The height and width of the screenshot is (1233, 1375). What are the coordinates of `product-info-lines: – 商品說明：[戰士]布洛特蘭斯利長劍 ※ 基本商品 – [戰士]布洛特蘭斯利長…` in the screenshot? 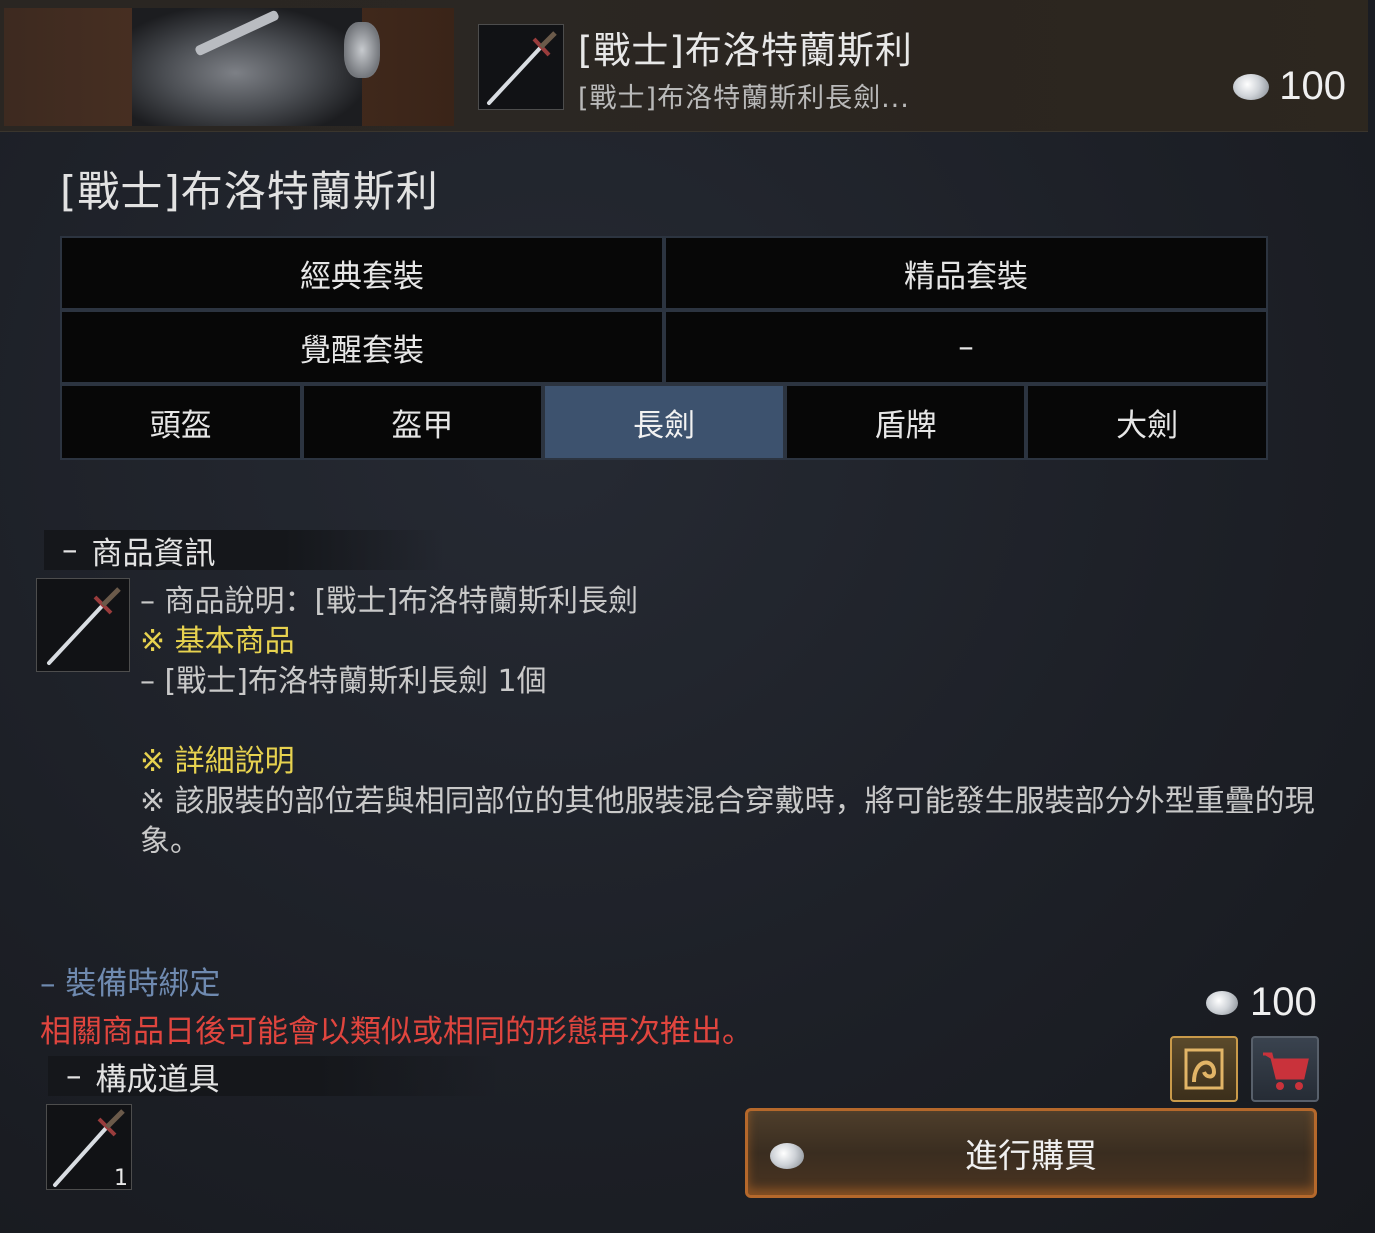 It's located at (389, 682).